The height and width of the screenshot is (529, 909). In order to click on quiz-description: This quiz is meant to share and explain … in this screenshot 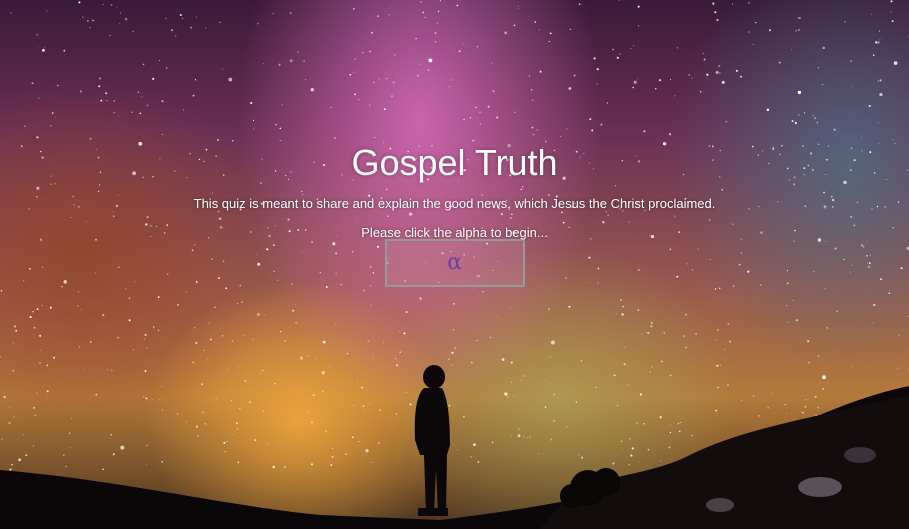, I will do `click(454, 203)`.